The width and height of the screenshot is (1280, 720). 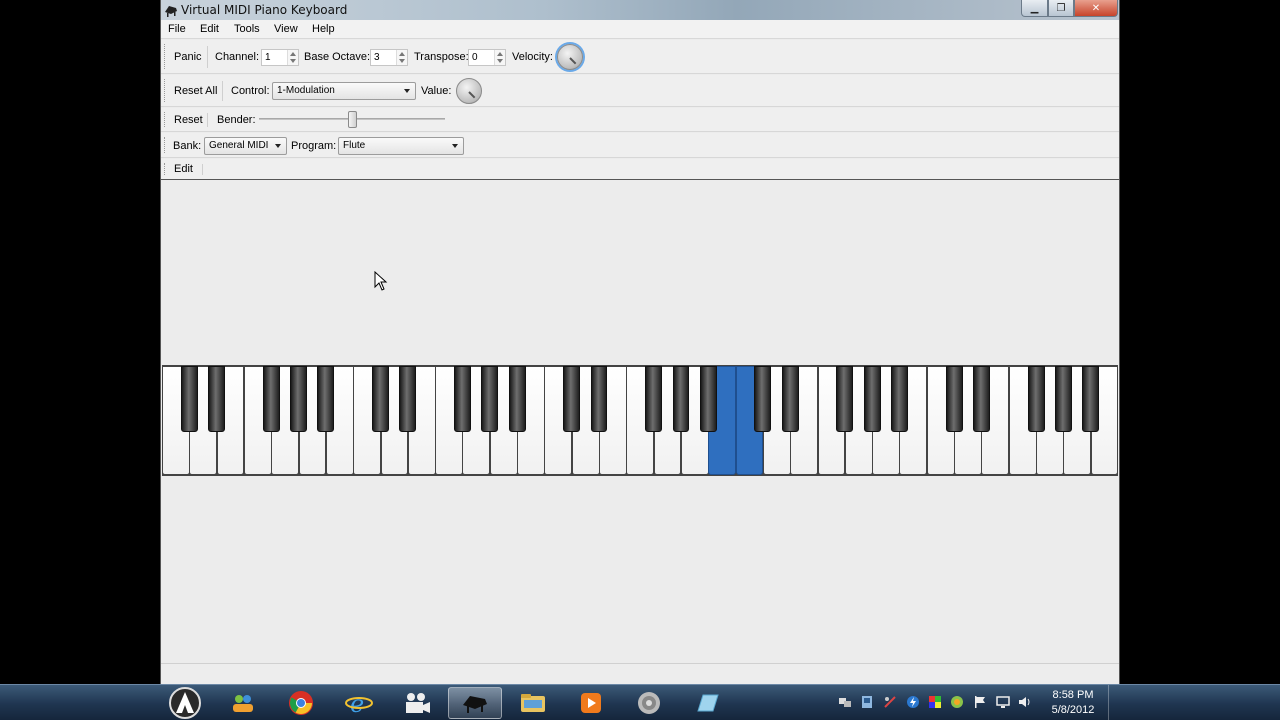 I want to click on chevron-down-icon, so click(x=278, y=146).